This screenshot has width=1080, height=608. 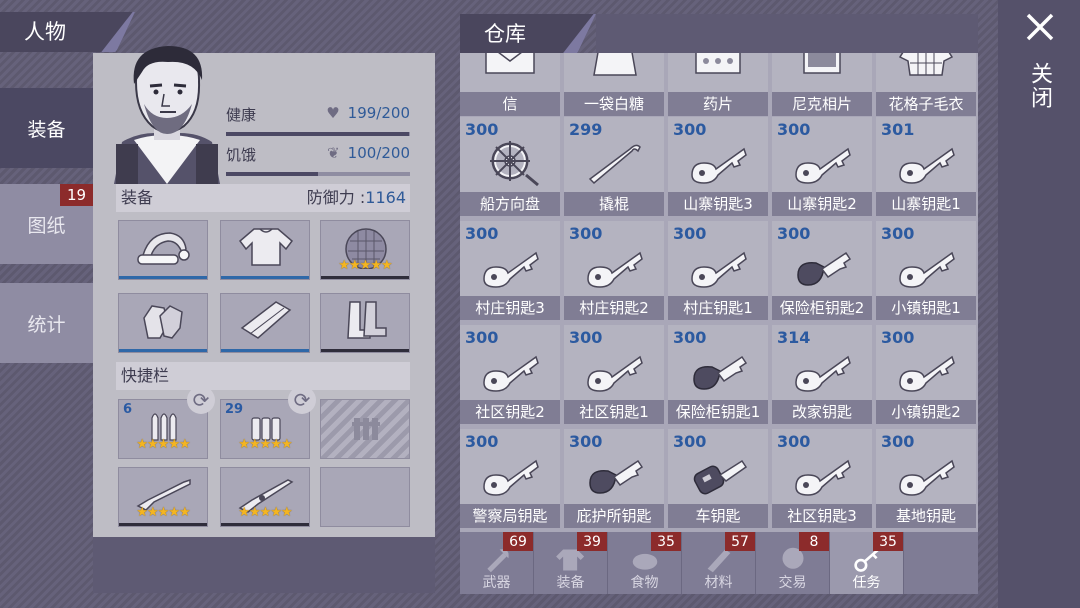 What do you see at coordinates (822, 374) in the screenshot?
I see `warehouse-item: 314 改家钥匙` at bounding box center [822, 374].